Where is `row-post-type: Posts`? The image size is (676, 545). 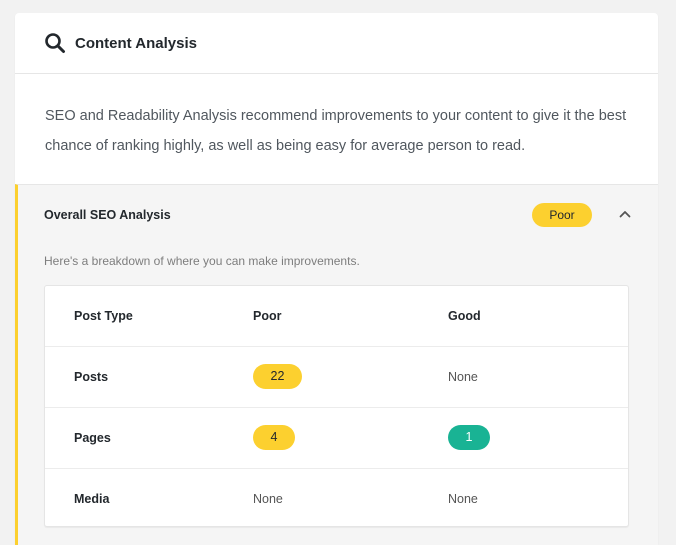
row-post-type: Posts is located at coordinates (91, 377).